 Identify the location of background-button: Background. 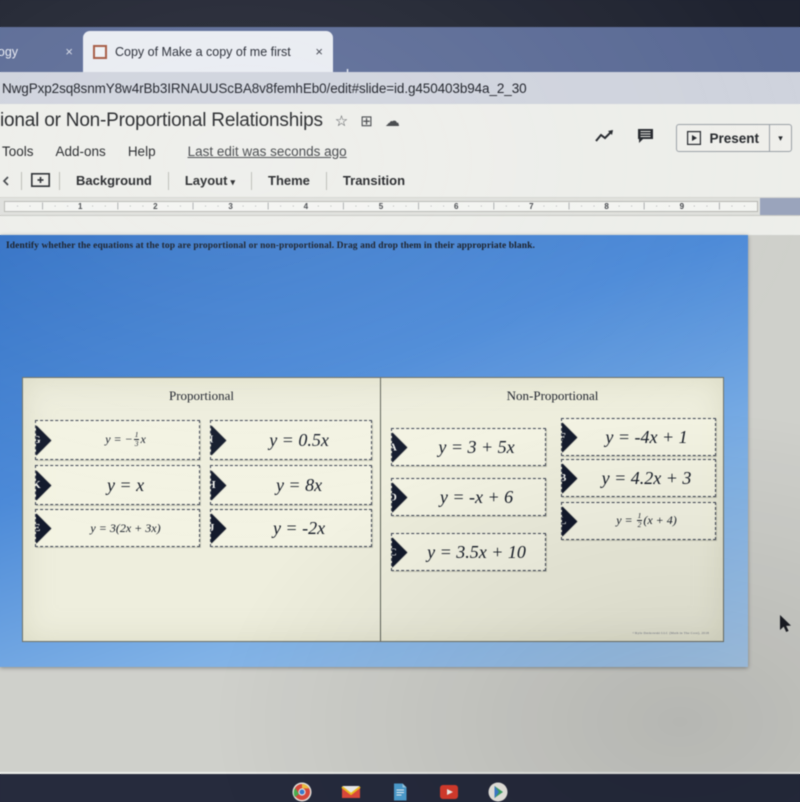
(114, 180).